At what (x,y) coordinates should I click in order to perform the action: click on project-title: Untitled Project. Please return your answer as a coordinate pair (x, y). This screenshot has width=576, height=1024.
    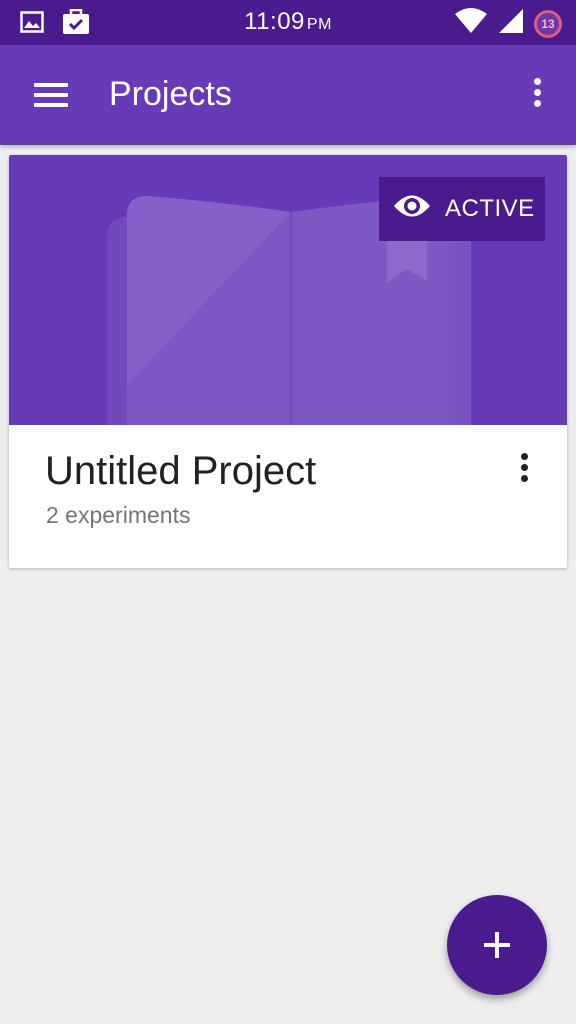
    Looking at the image, I should click on (181, 471).